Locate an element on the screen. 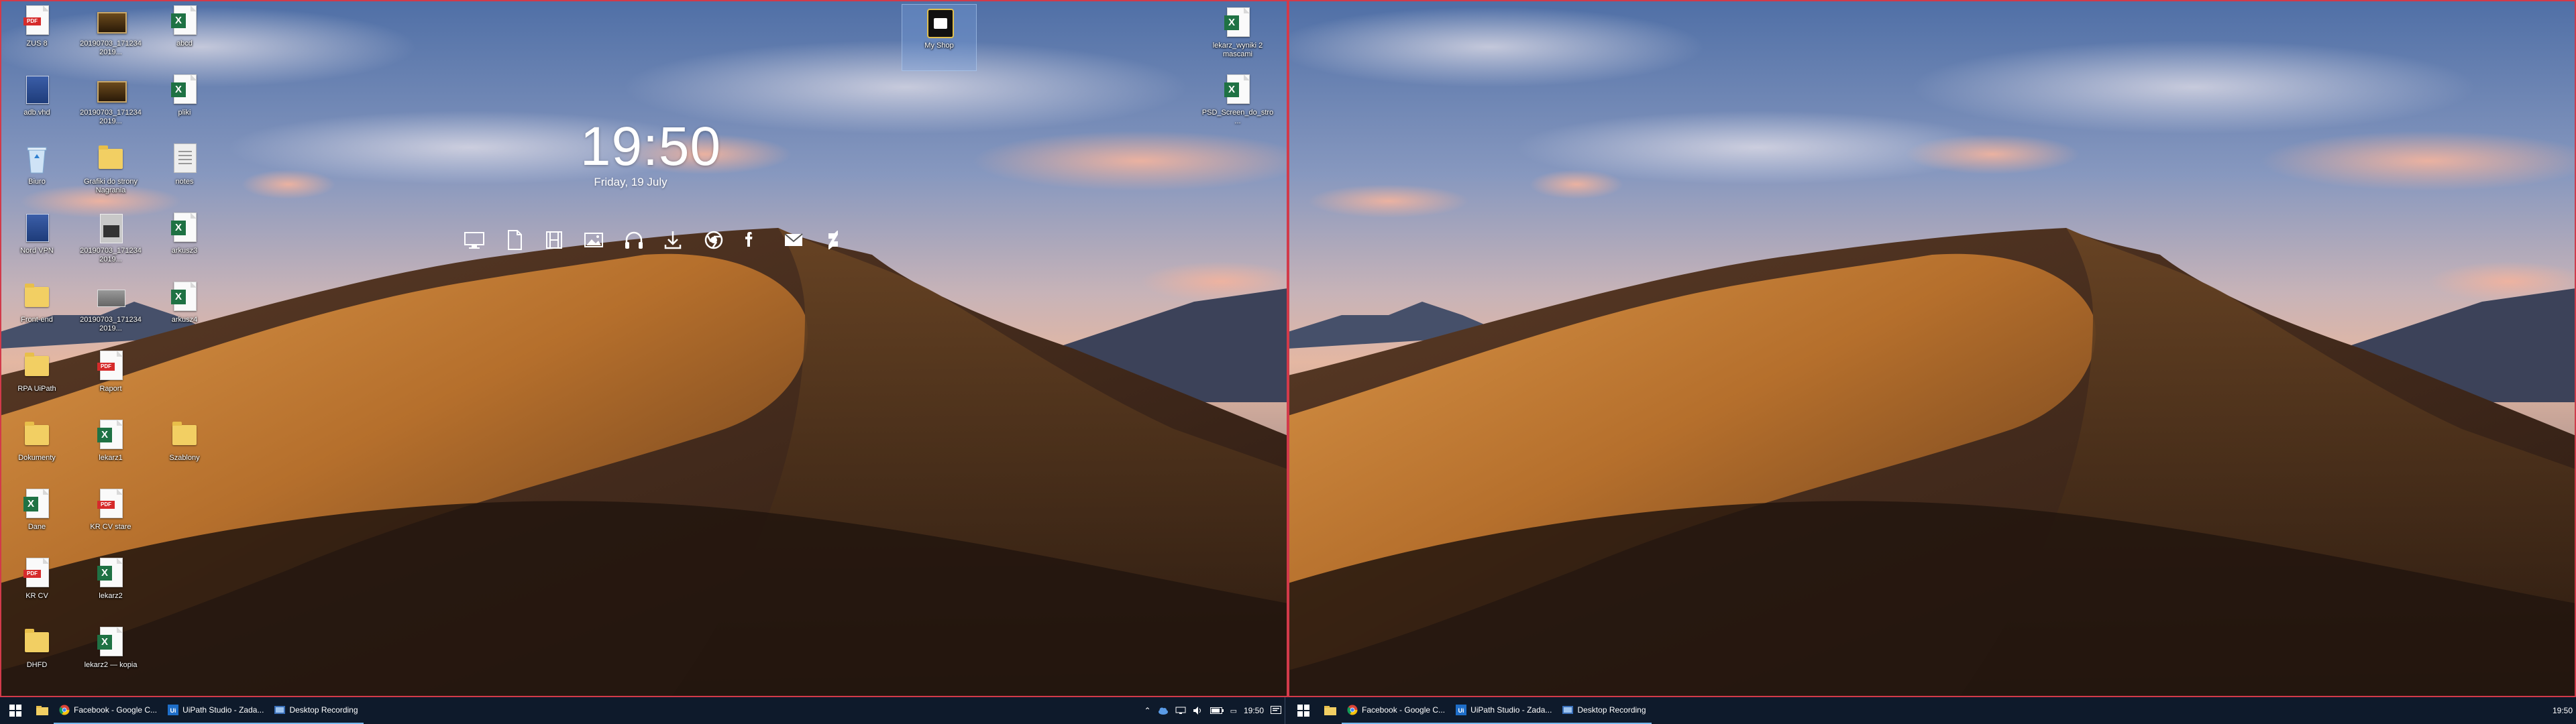  mail-icon is located at coordinates (793, 240).